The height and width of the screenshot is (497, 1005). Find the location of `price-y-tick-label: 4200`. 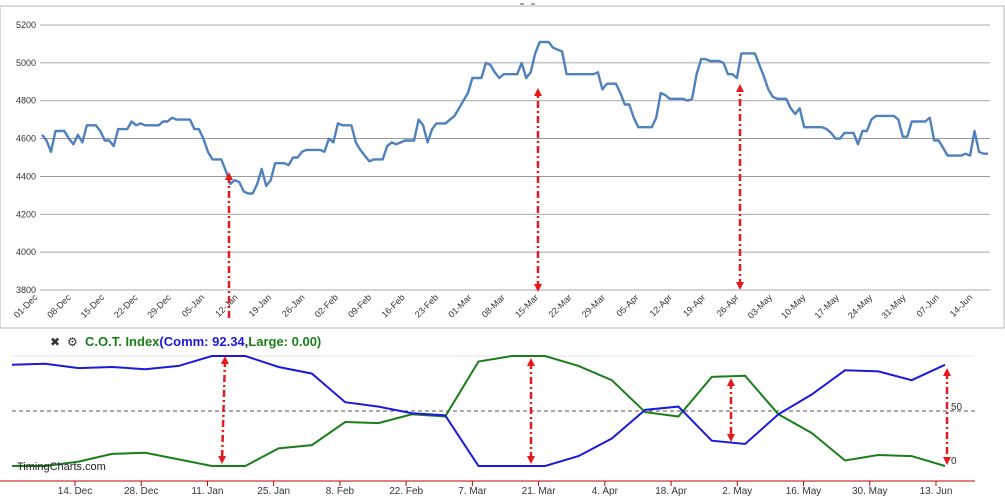

price-y-tick-label: 4200 is located at coordinates (26, 214).